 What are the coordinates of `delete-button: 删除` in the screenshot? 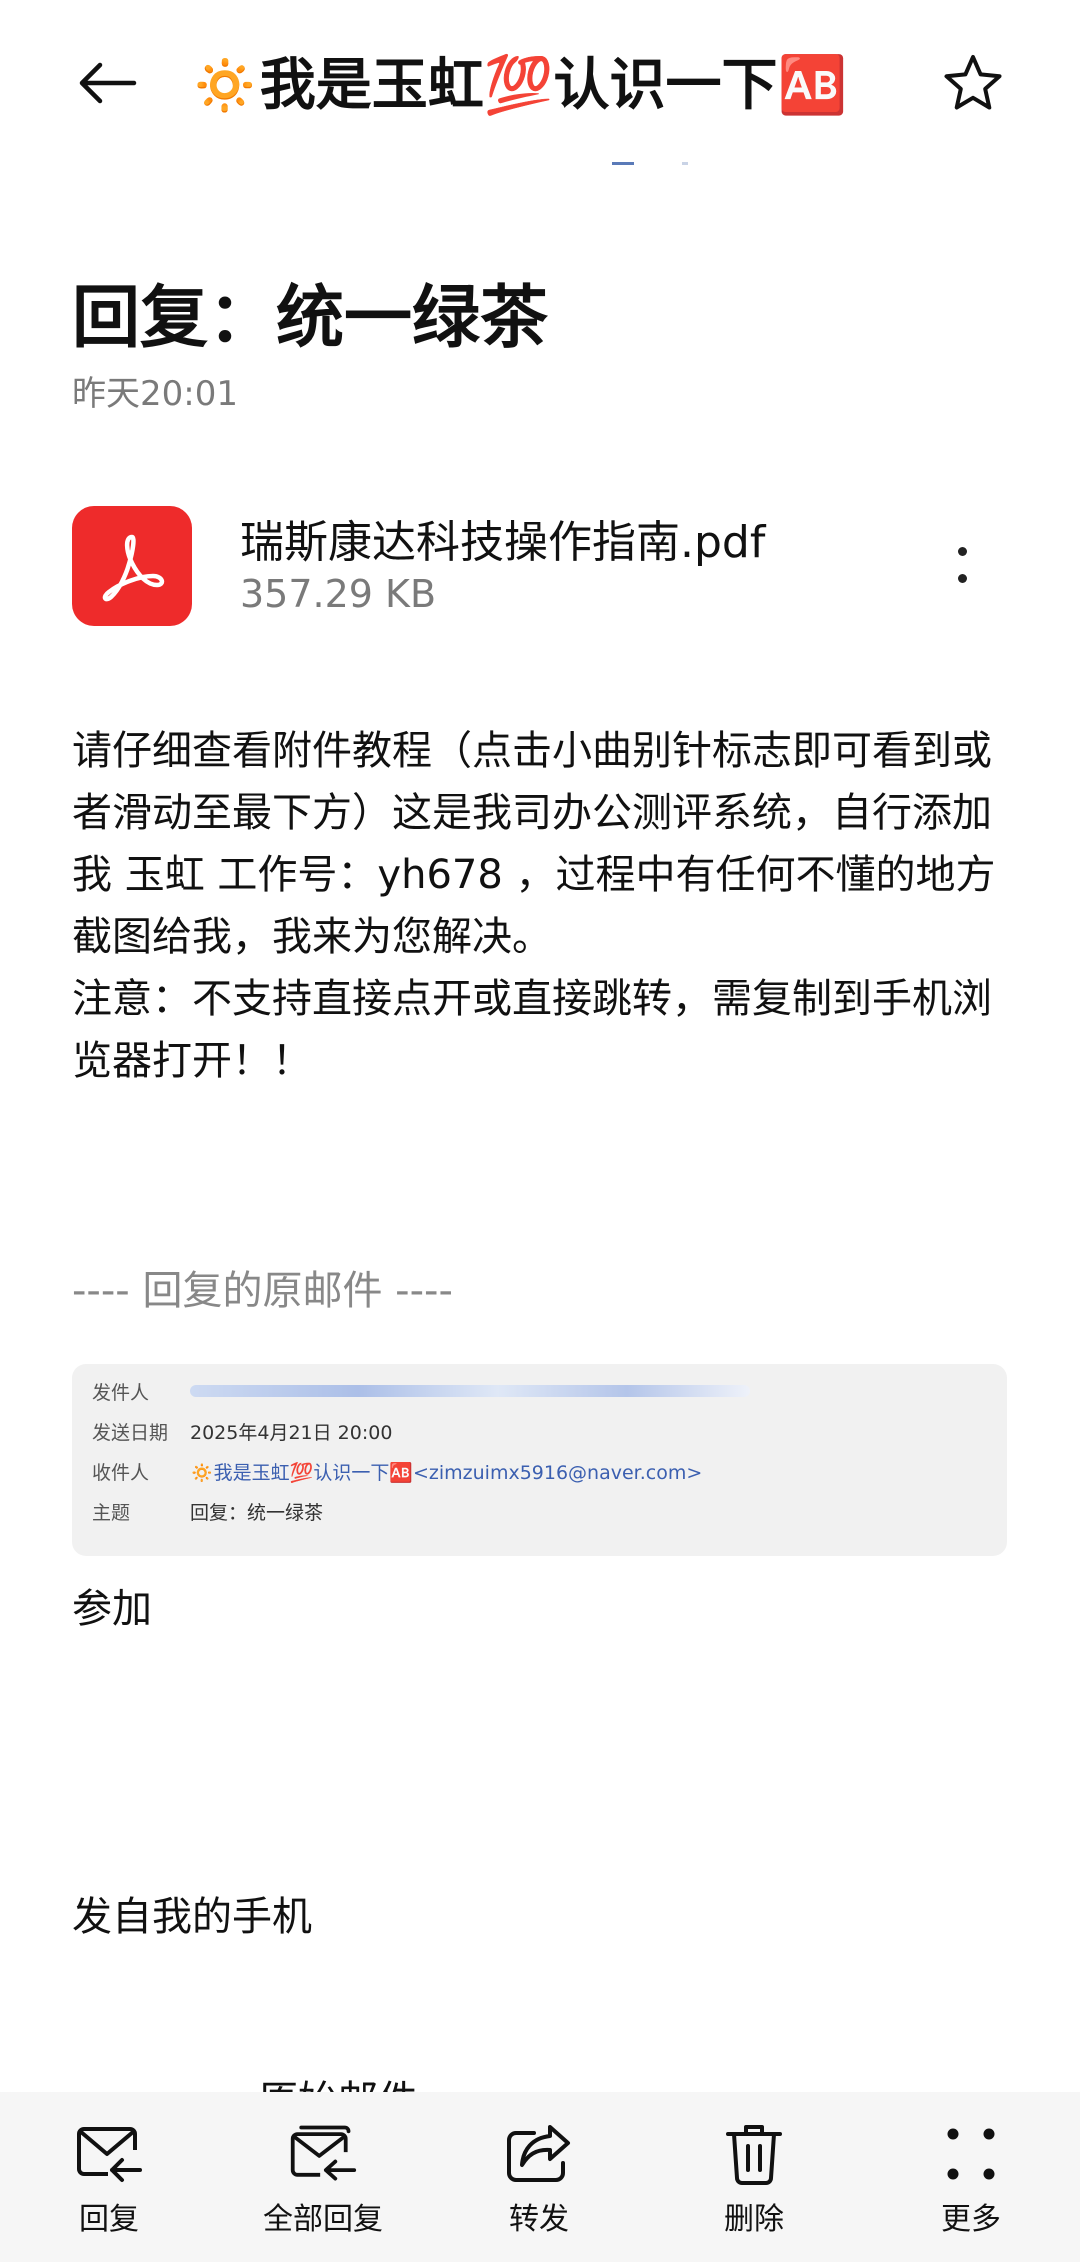 It's located at (754, 2182).